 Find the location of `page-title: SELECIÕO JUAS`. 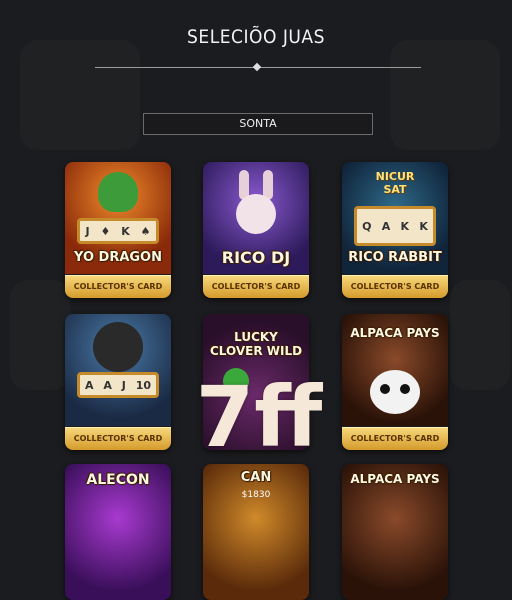

page-title: SELECIÕO JUAS is located at coordinates (256, 37).